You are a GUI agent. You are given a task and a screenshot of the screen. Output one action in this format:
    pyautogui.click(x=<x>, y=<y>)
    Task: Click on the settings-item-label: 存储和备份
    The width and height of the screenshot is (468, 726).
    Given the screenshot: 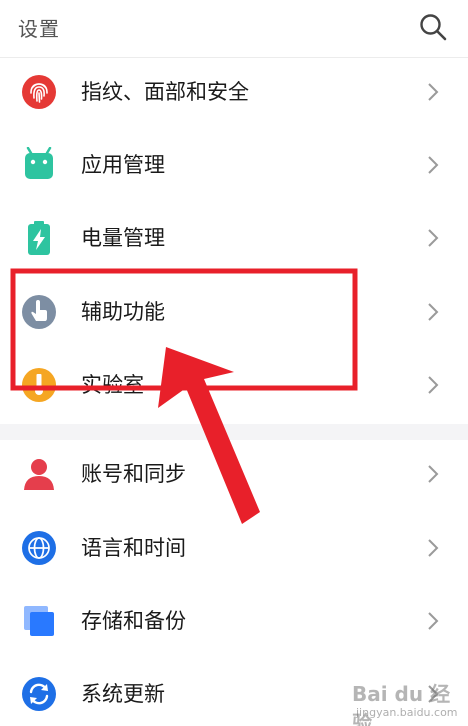 What is the action you would take?
    pyautogui.click(x=133, y=621)
    